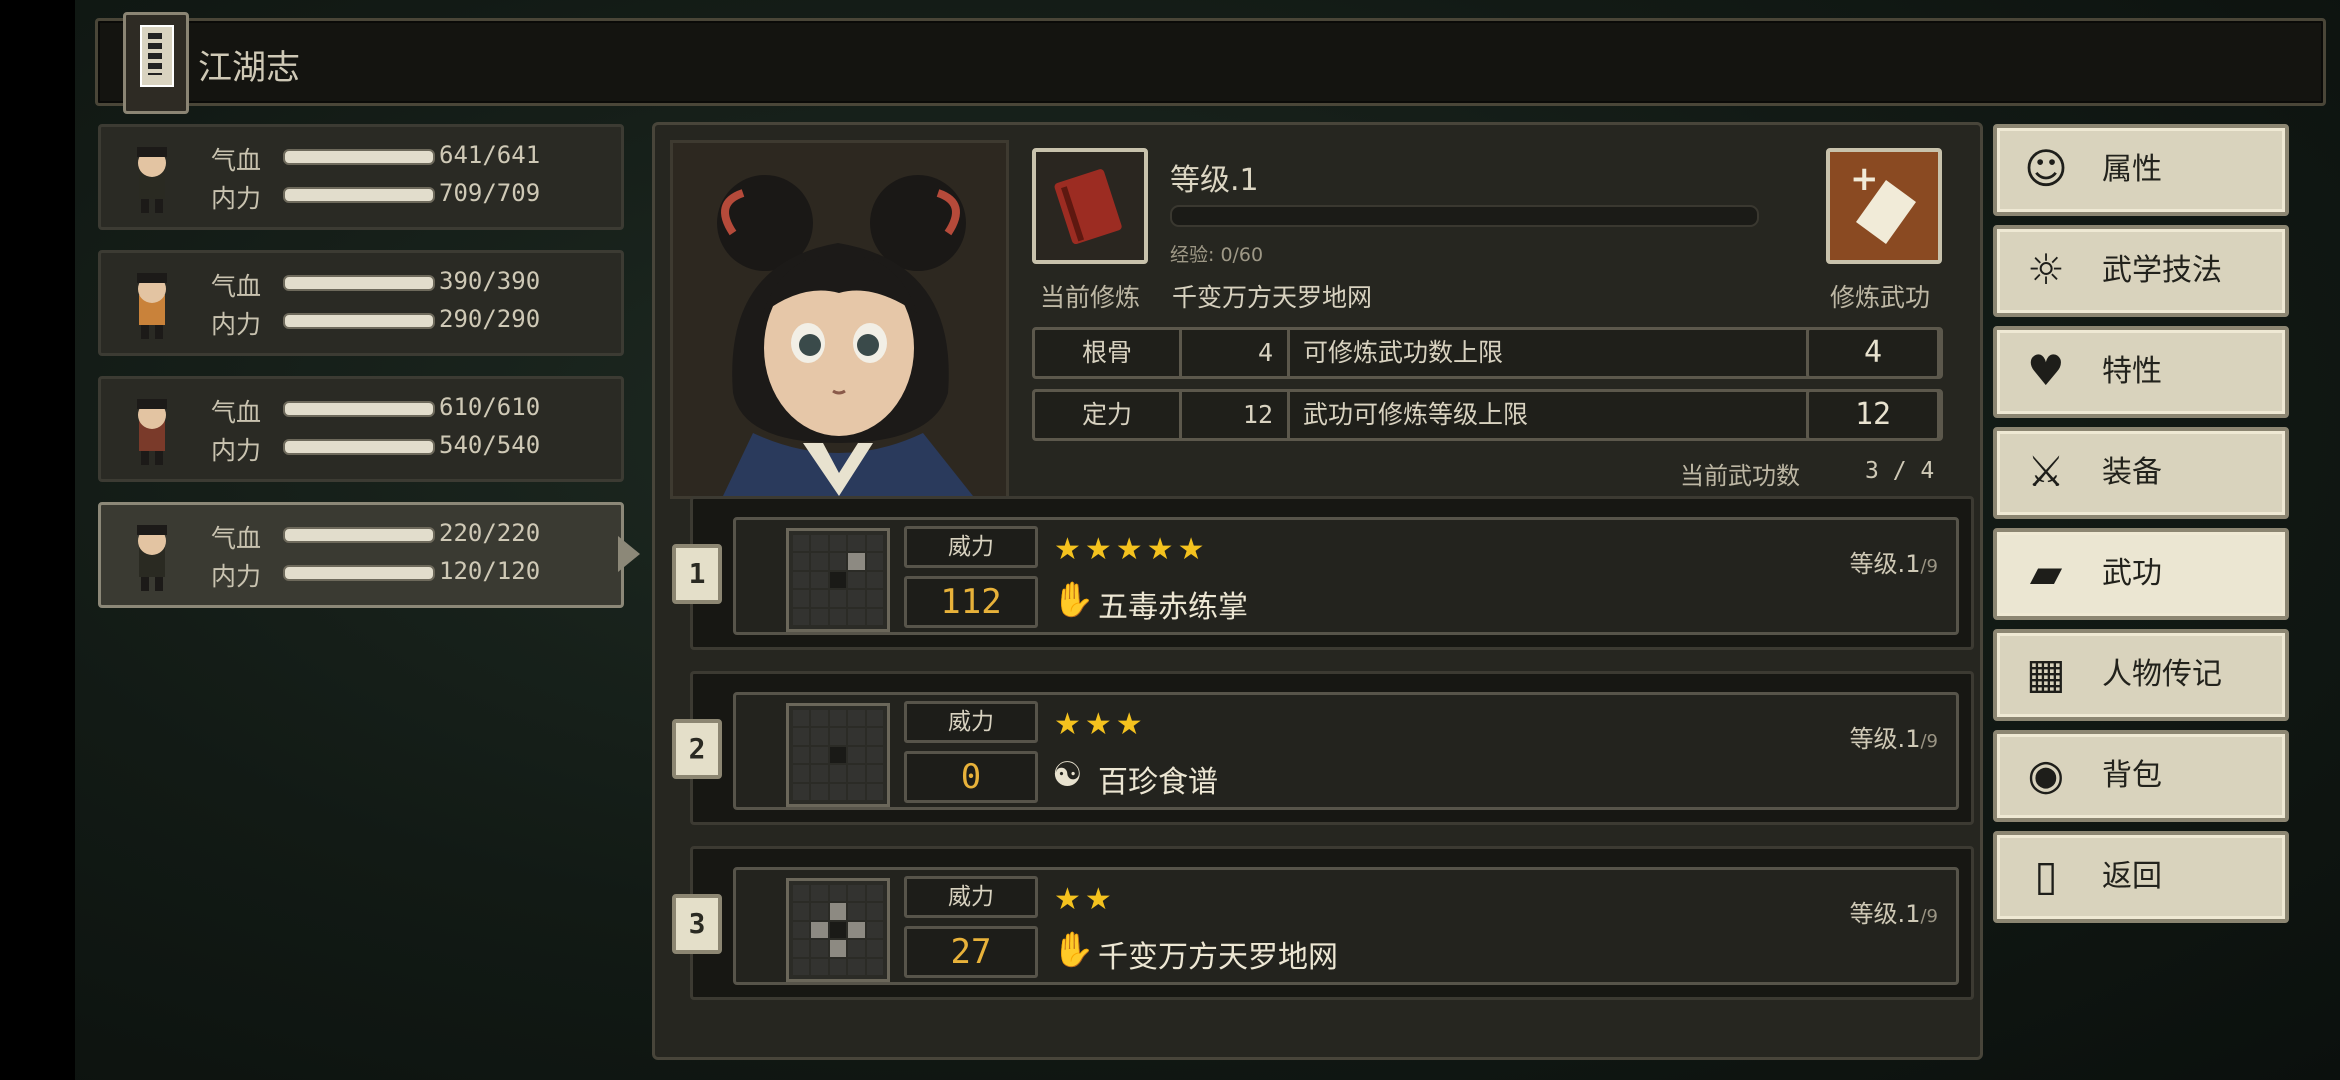  Describe the element at coordinates (971, 777) in the screenshot. I see `power-value: 0` at that location.